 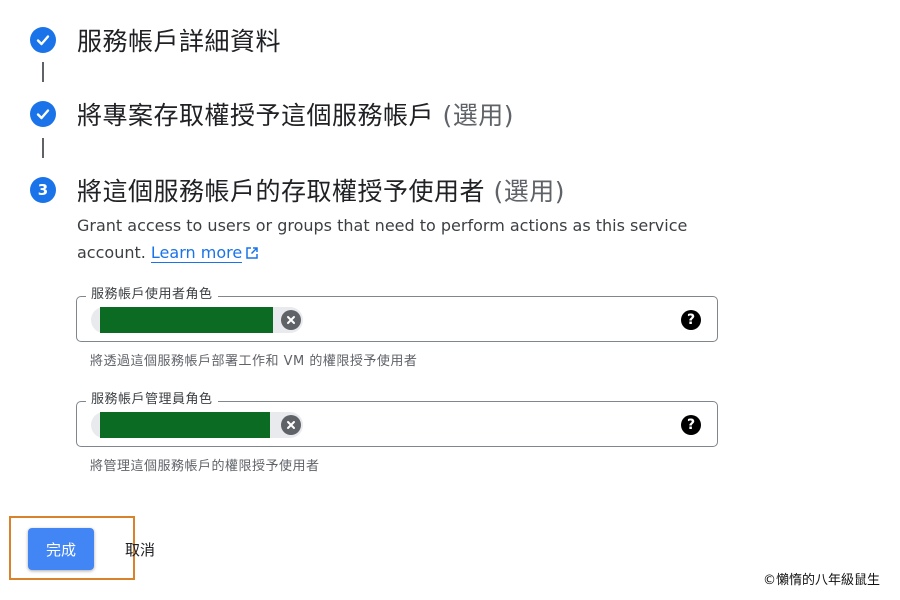 What do you see at coordinates (252, 254) in the screenshot?
I see `open-in-new-icon` at bounding box center [252, 254].